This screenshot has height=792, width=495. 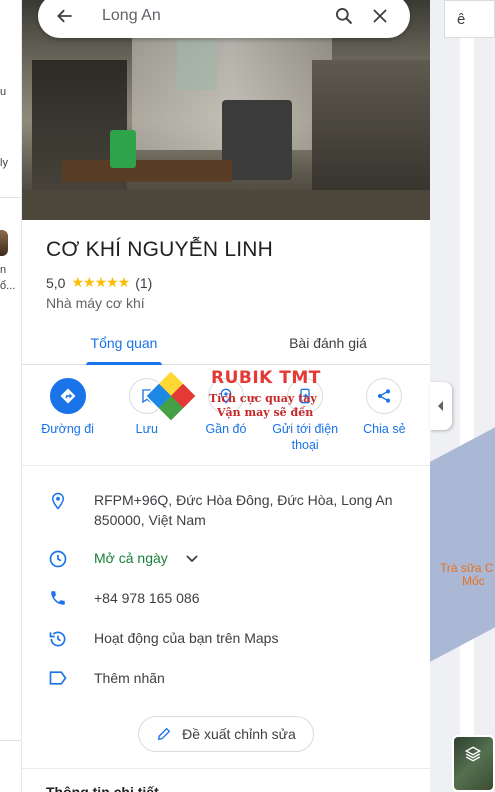 I want to click on add-label-row: Thêm nhãn, so click(x=226, y=678).